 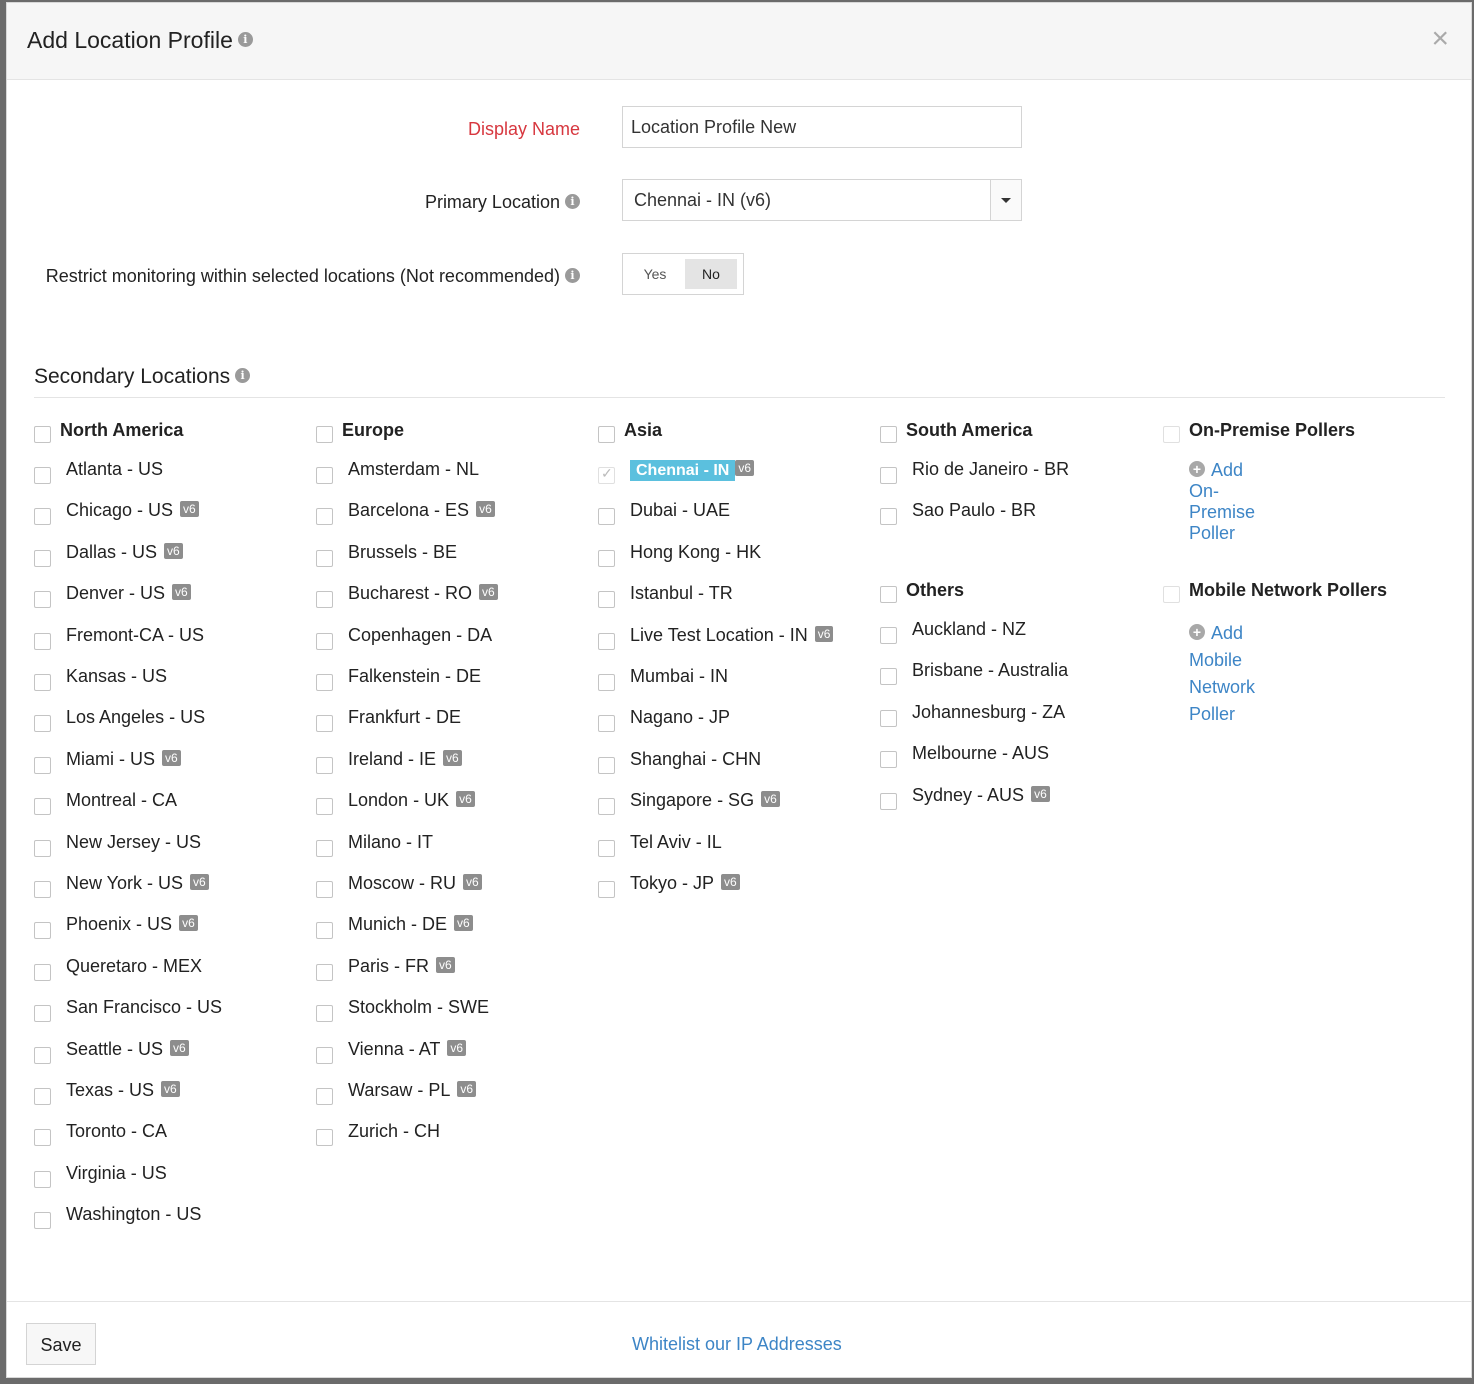 I want to click on europe-checkbox, so click(x=324, y=434).